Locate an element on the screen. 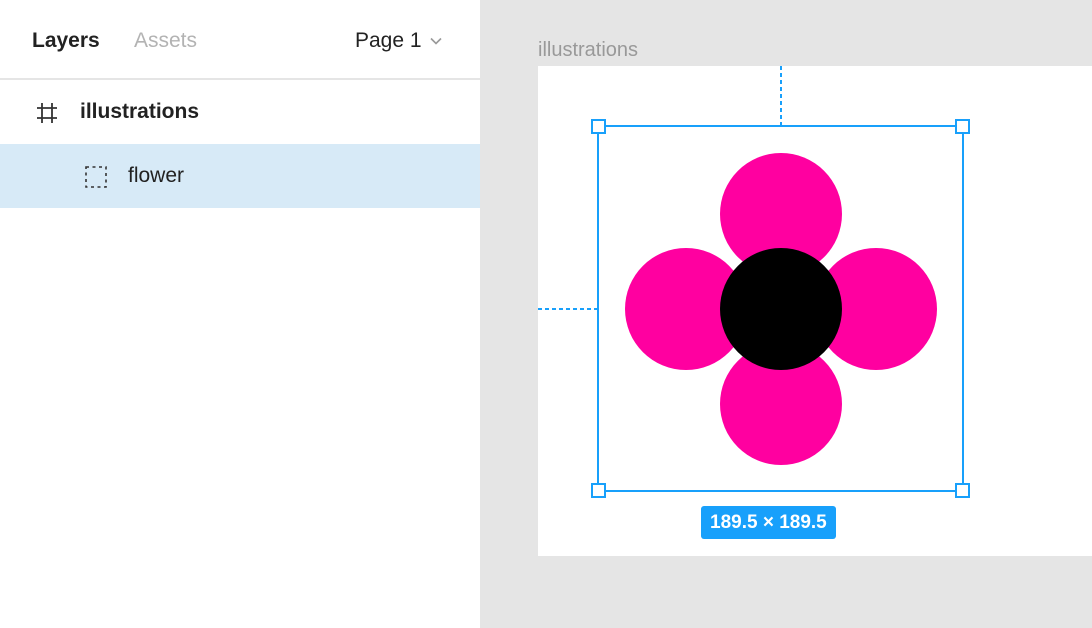  frame-hash-icon is located at coordinates (47, 113).